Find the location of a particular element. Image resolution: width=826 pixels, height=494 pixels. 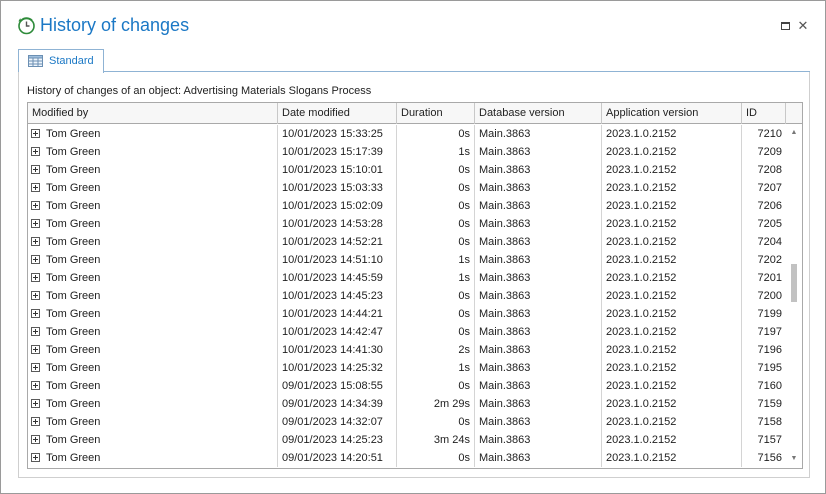

cell-duration: 2m 29s is located at coordinates (436, 404).